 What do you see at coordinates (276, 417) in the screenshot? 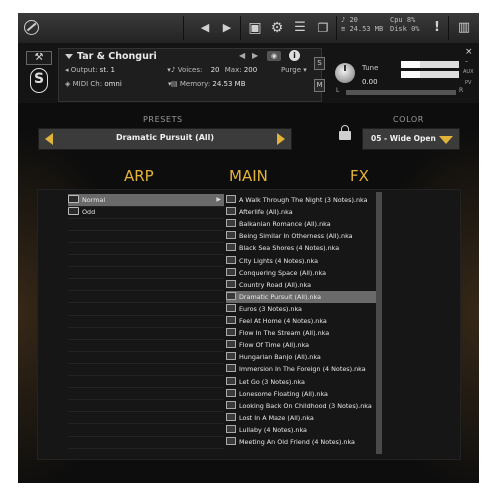
I see `file-label: Lost In A Maze (All).nka` at bounding box center [276, 417].